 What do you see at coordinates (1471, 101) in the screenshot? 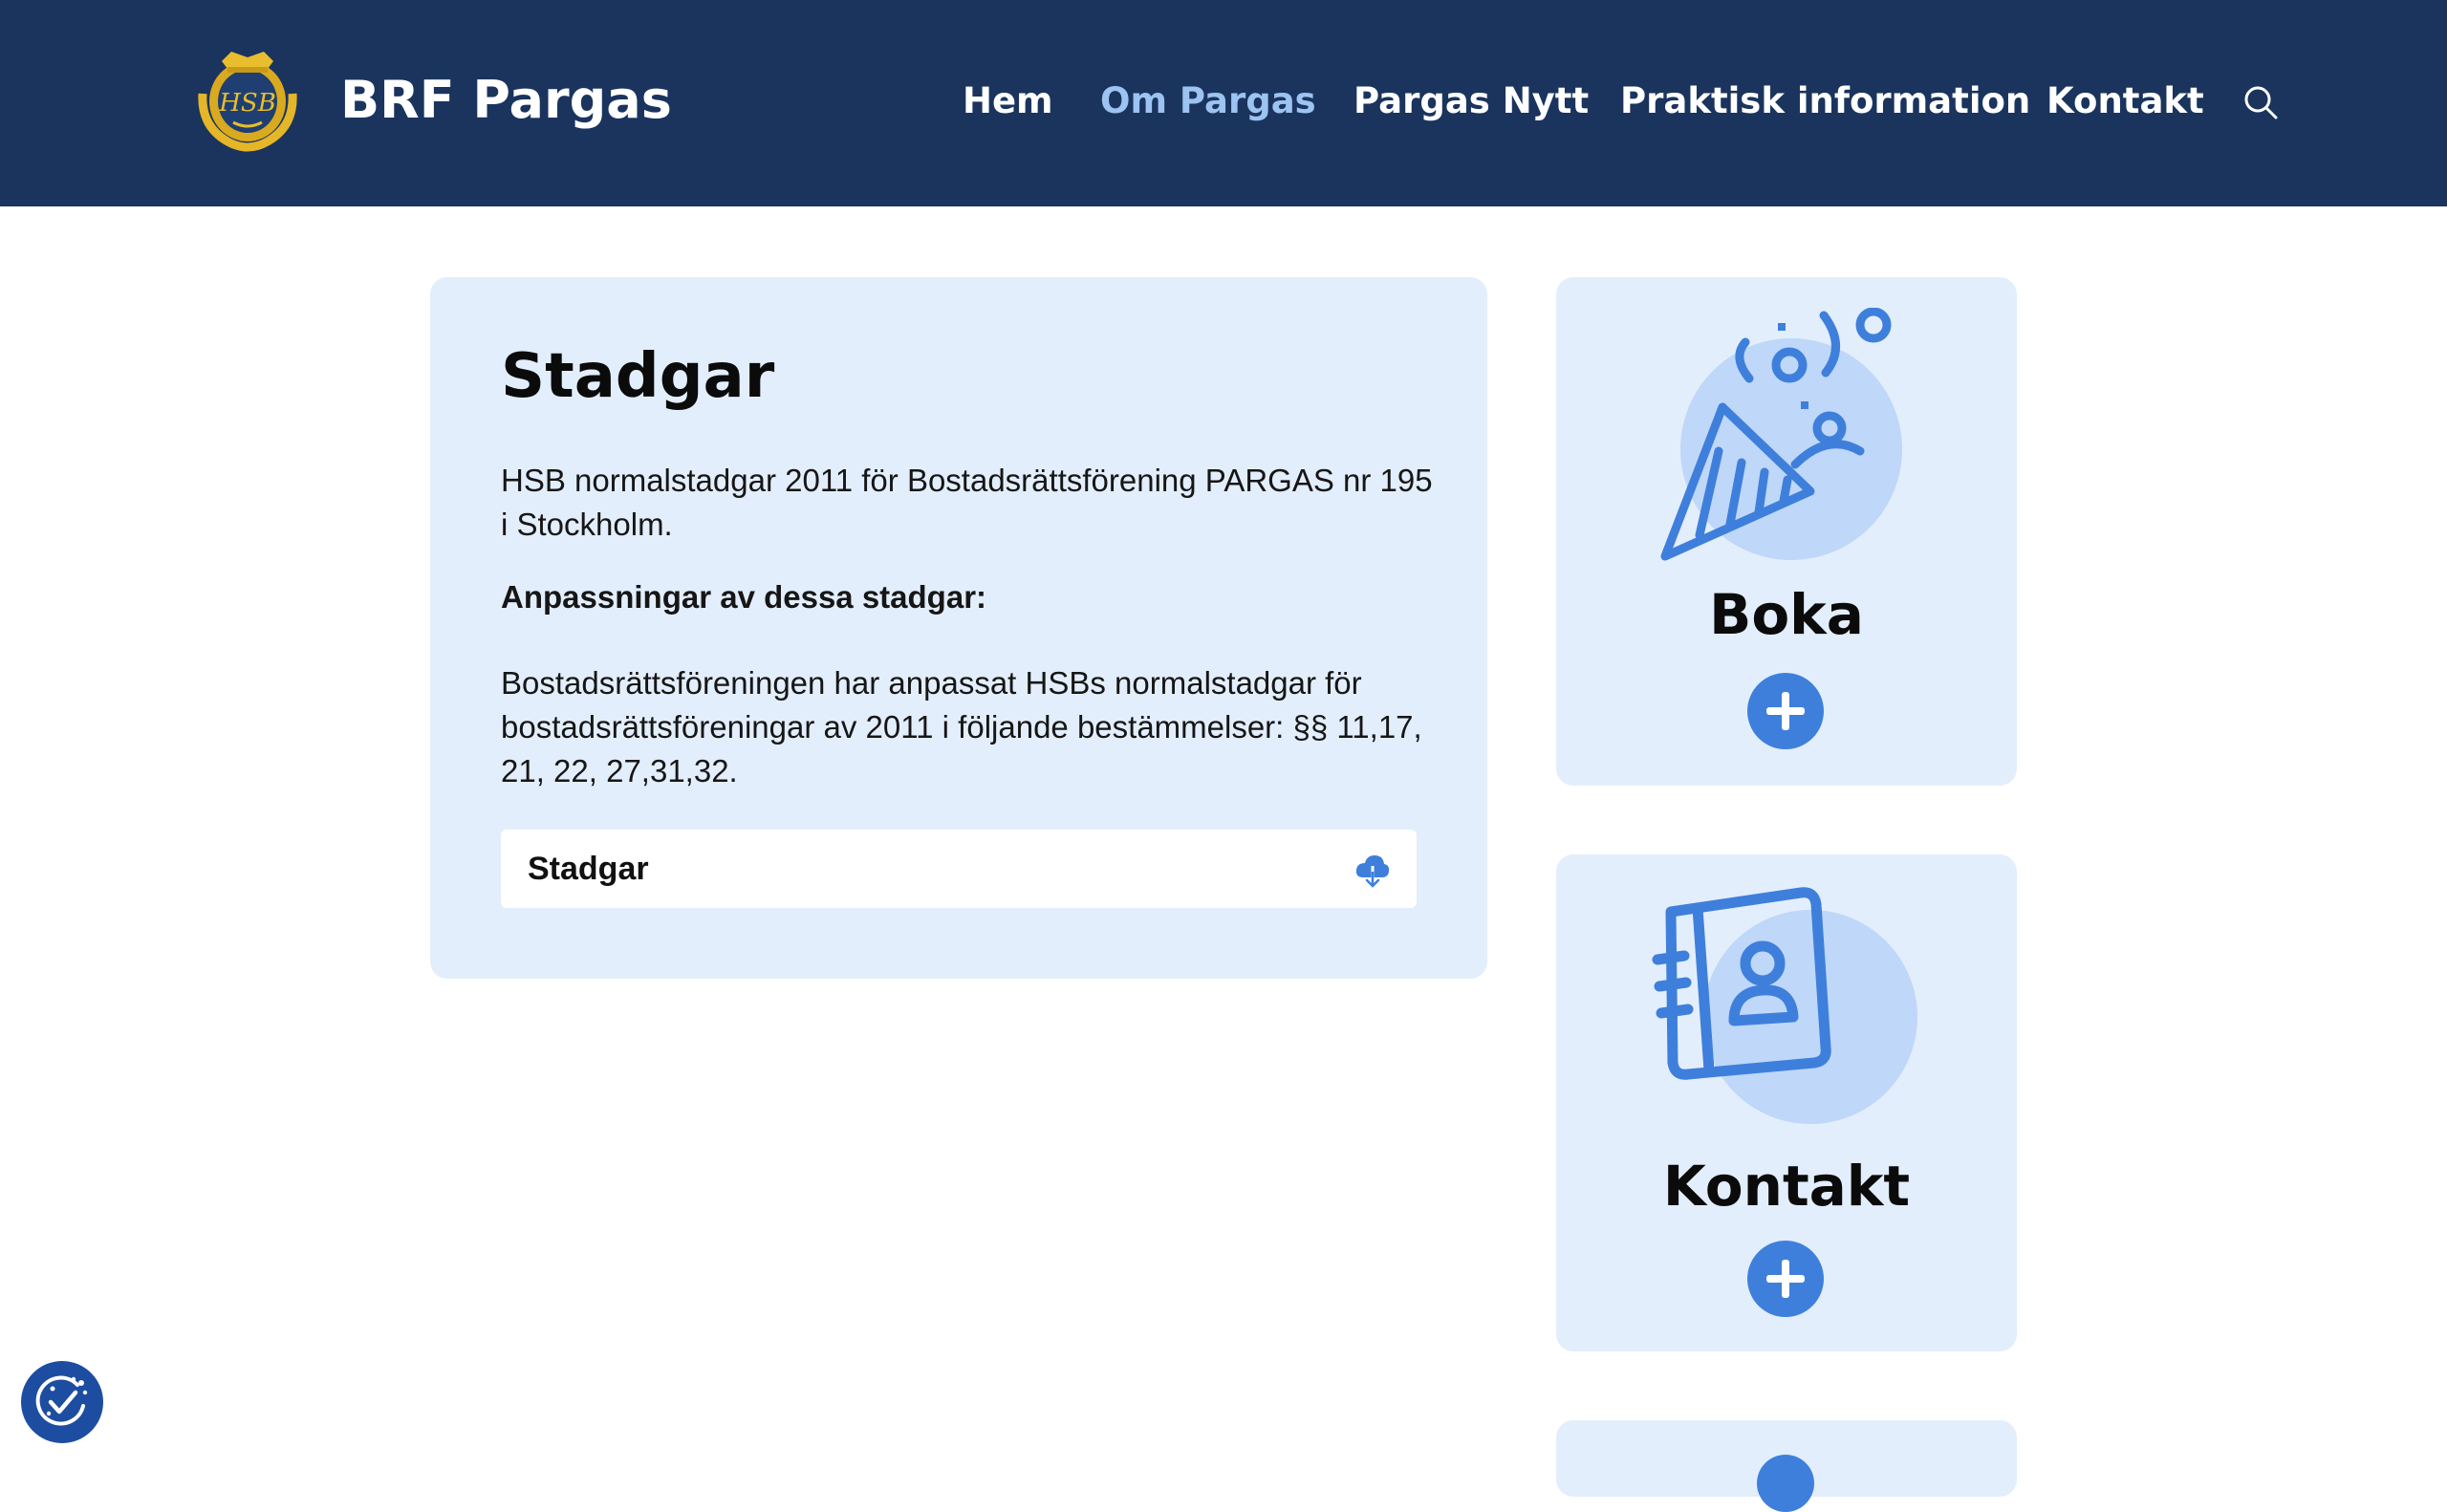
I see `nav-item-pargas-nytt: Pargas Nytt` at bounding box center [1471, 101].